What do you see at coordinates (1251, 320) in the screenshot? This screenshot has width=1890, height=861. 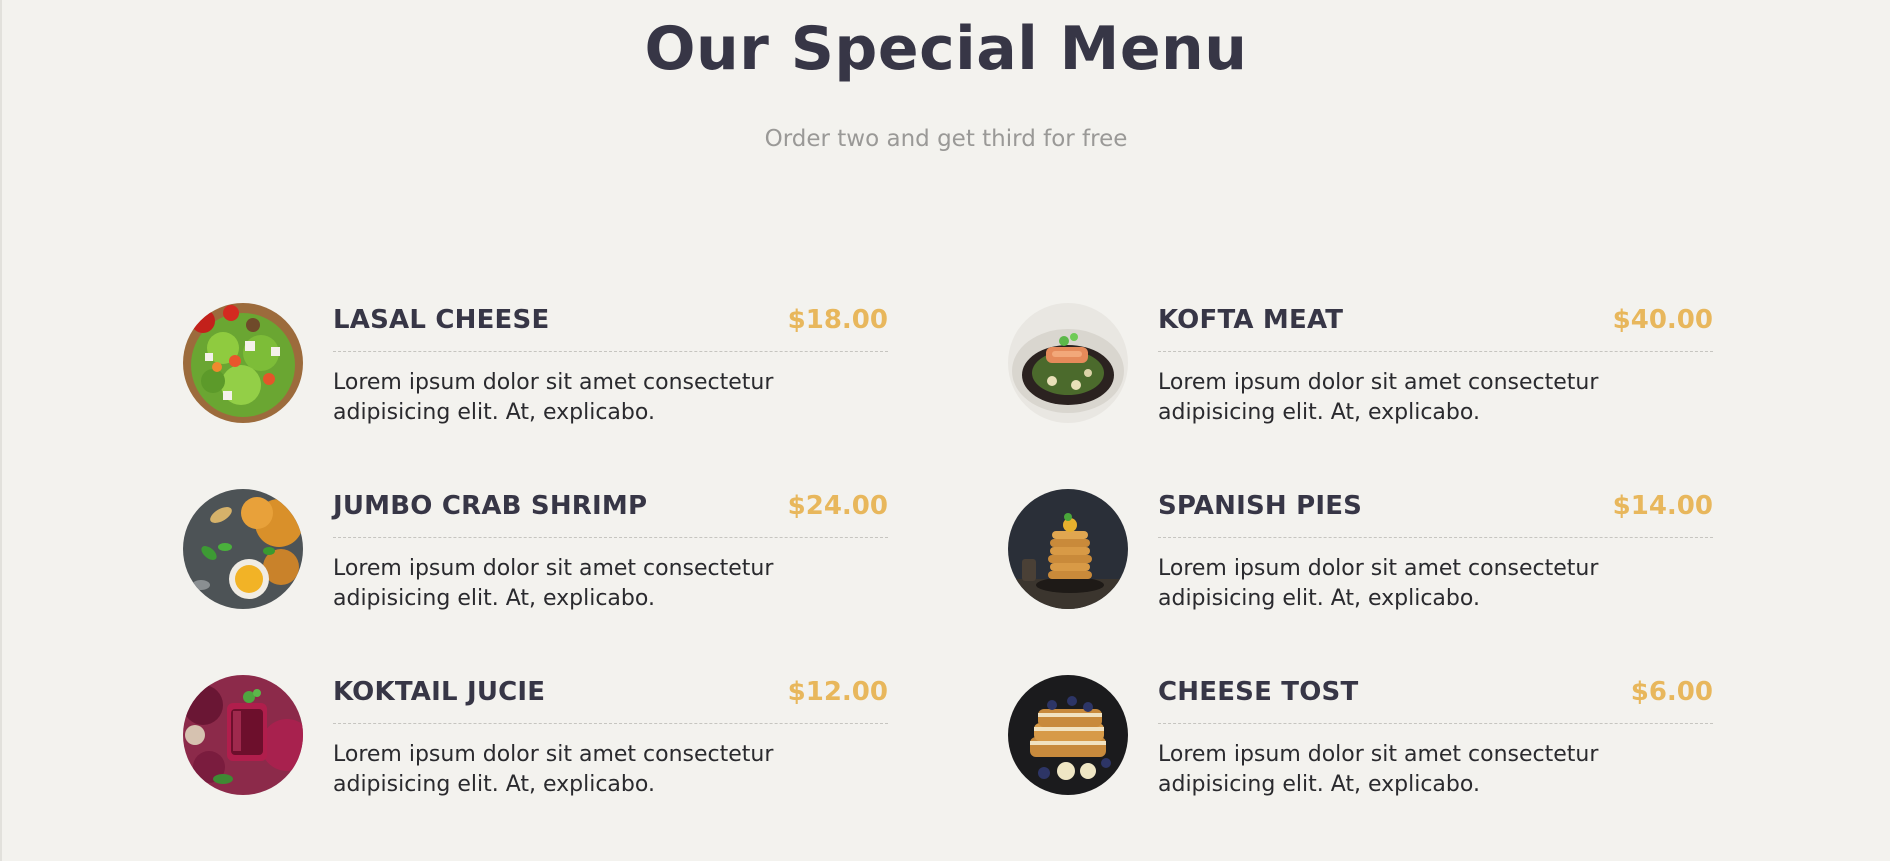 I see `menu-item-name: KOFTA MEAT` at bounding box center [1251, 320].